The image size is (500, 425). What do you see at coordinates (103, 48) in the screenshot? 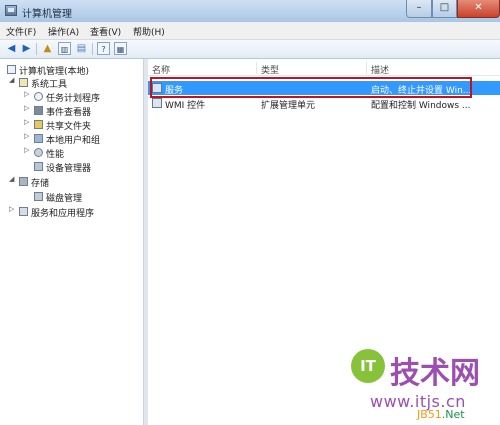
I see `help-icon: ?` at bounding box center [103, 48].